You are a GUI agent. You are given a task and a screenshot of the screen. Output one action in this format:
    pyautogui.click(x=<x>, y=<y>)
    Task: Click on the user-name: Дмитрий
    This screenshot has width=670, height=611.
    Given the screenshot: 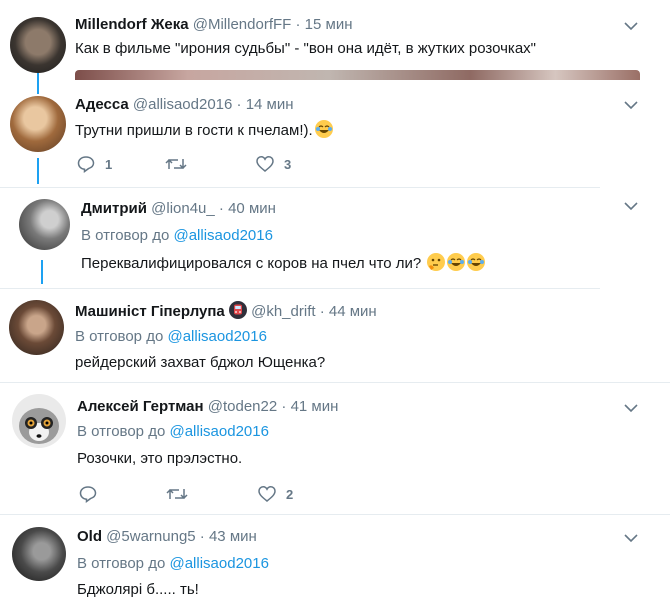 What is the action you would take?
    pyautogui.click(x=114, y=208)
    